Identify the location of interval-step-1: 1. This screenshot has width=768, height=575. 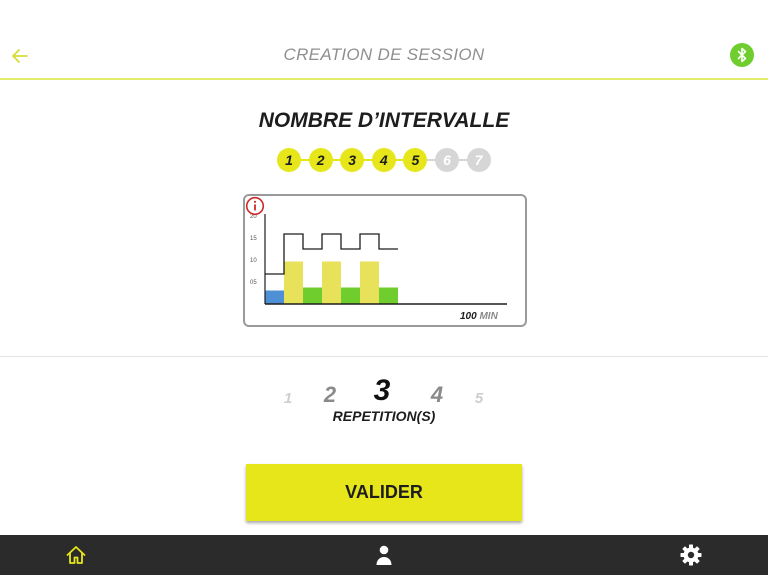
(289, 160).